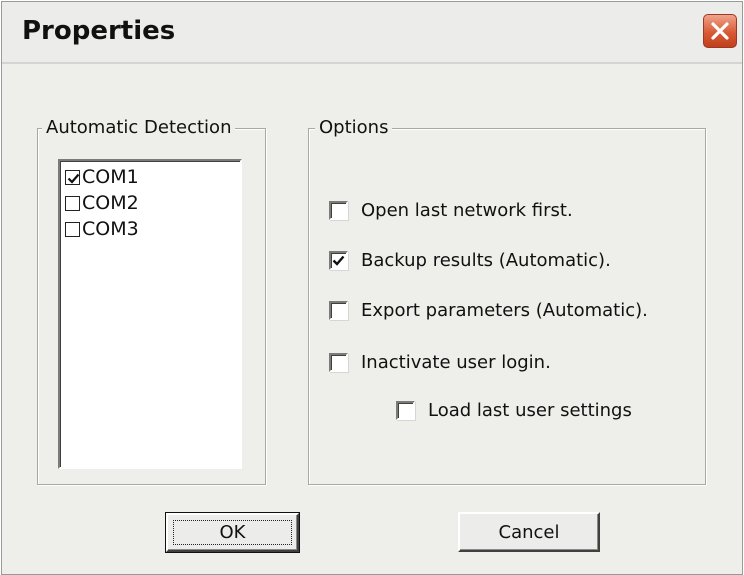 The height and width of the screenshot is (575, 744). Describe the element at coordinates (72, 203) in the screenshot. I see `com2-checkbox` at that location.